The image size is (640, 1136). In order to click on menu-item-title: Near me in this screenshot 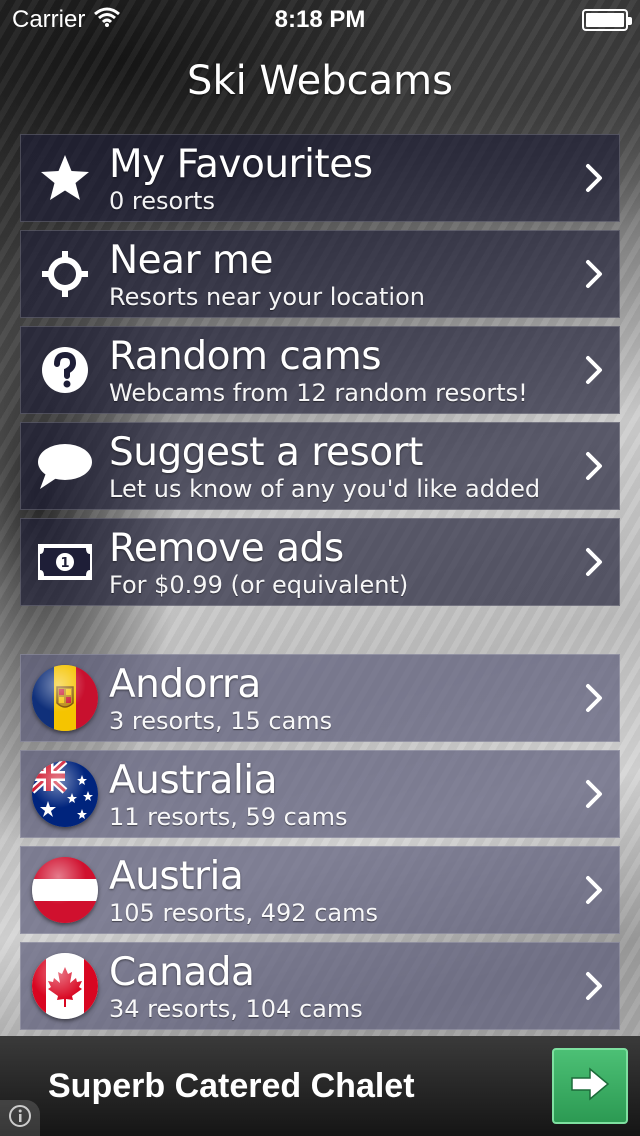, I will do `click(191, 260)`.